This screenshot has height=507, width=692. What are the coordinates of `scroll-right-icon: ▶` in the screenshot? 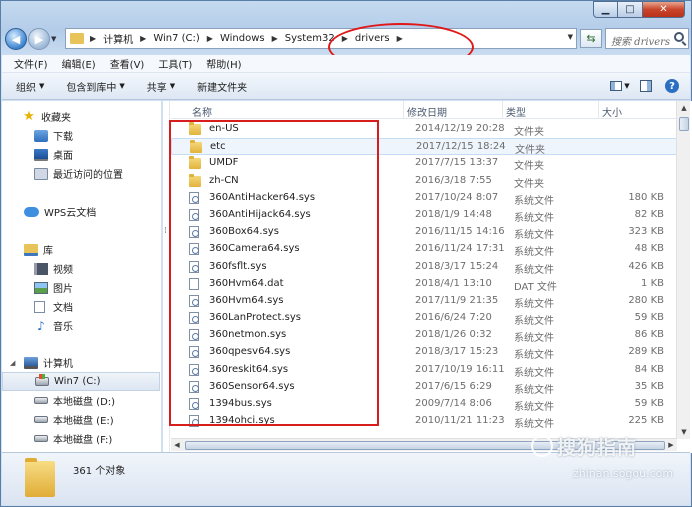 It's located at (671, 445).